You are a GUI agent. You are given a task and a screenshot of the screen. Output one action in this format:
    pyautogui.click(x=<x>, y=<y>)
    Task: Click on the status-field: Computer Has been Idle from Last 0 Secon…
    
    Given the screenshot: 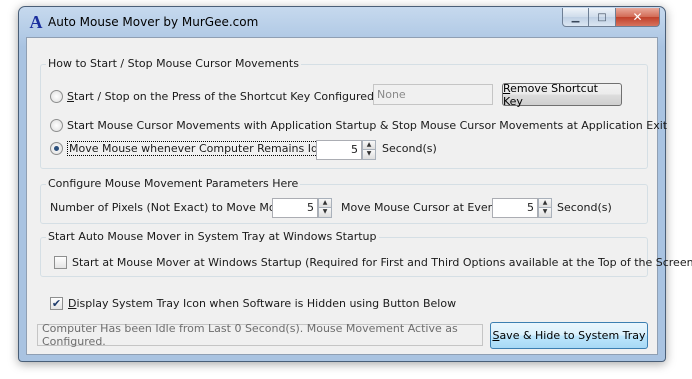 What is the action you would take?
    pyautogui.click(x=260, y=335)
    